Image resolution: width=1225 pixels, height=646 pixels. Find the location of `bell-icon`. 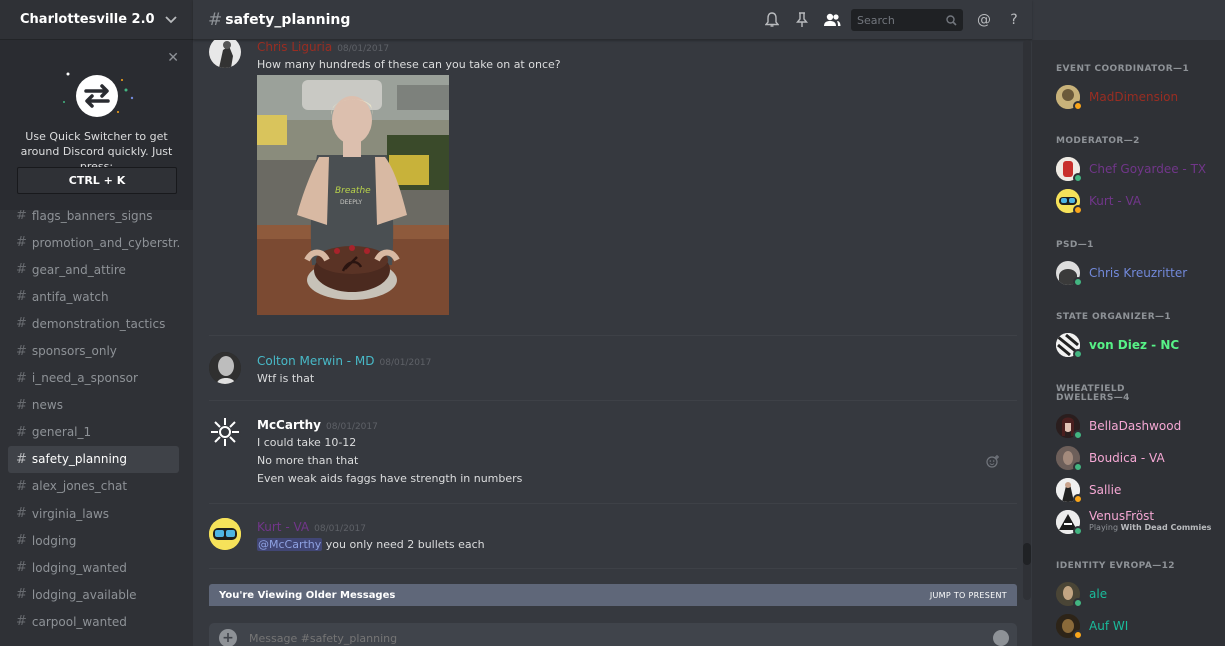

bell-icon is located at coordinates (772, 20).